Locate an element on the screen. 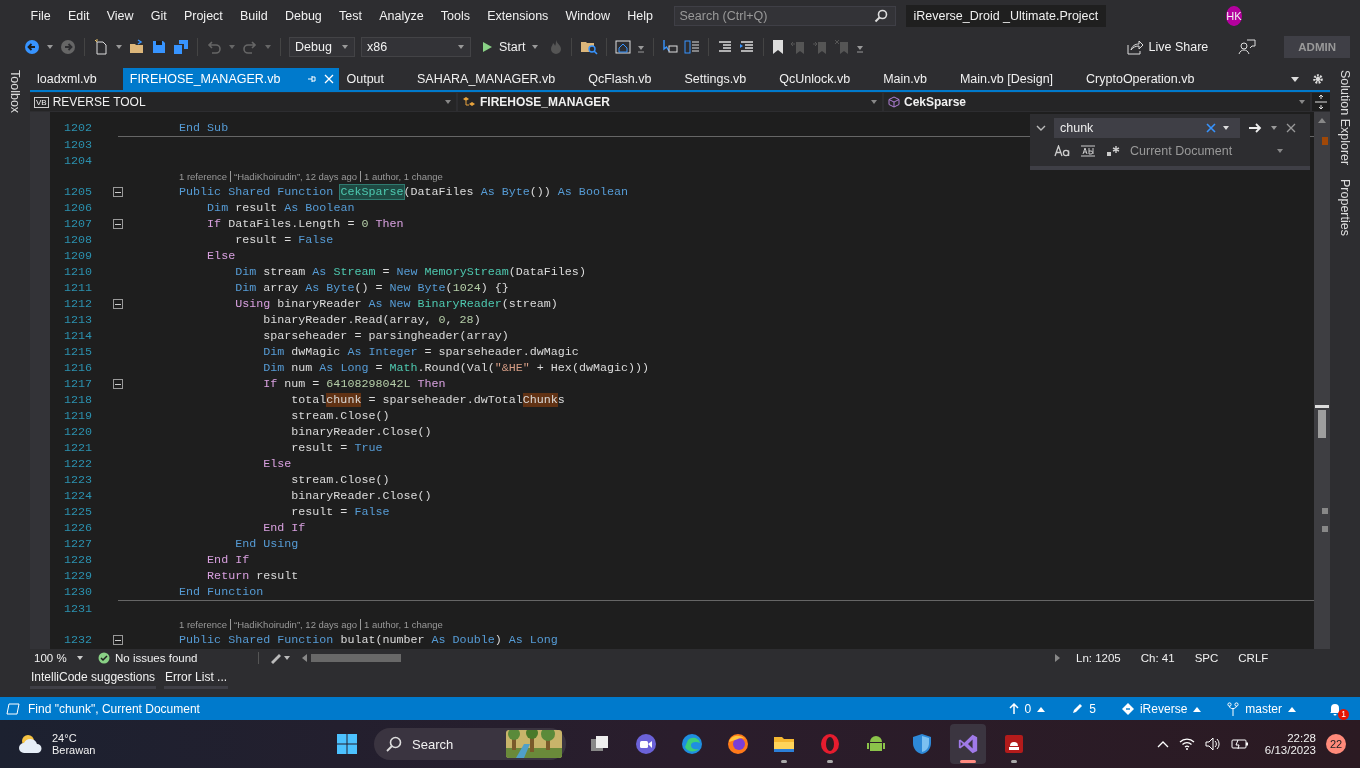 The image size is (1360, 768). menu-item: Analyze is located at coordinates (401, 16).